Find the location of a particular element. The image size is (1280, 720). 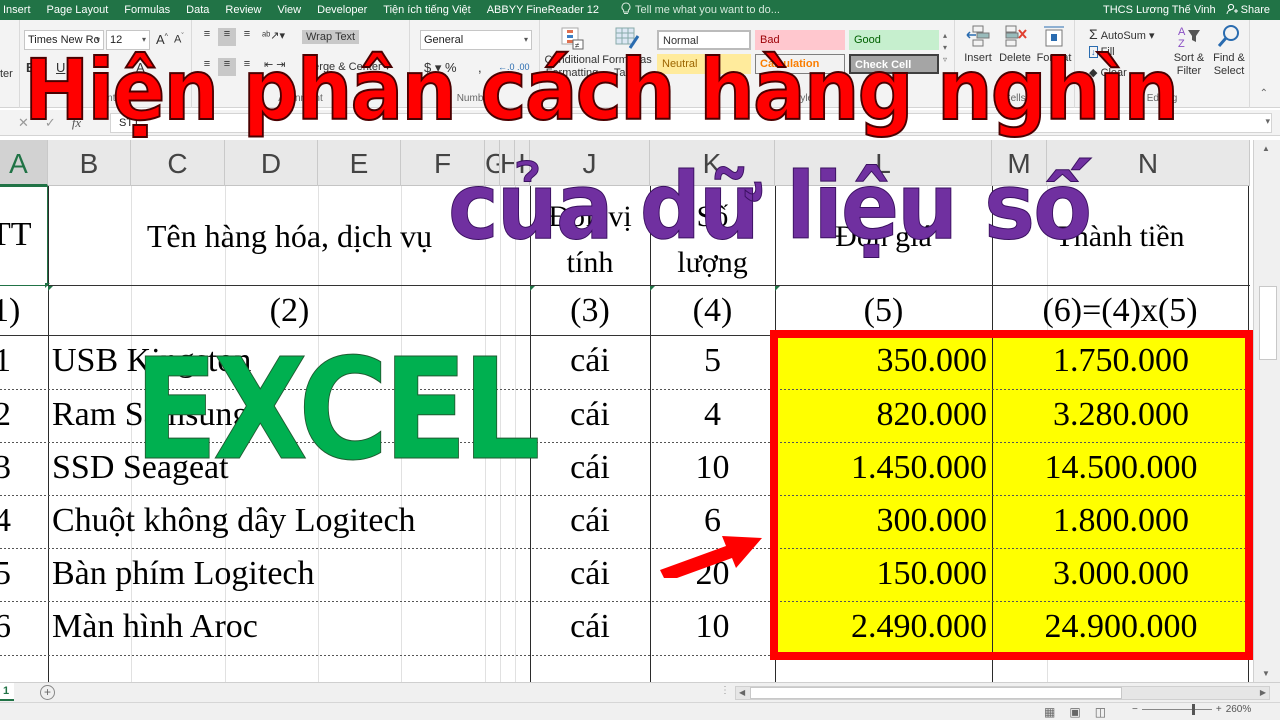

zoom-level: 260% is located at coordinates (1239, 709).